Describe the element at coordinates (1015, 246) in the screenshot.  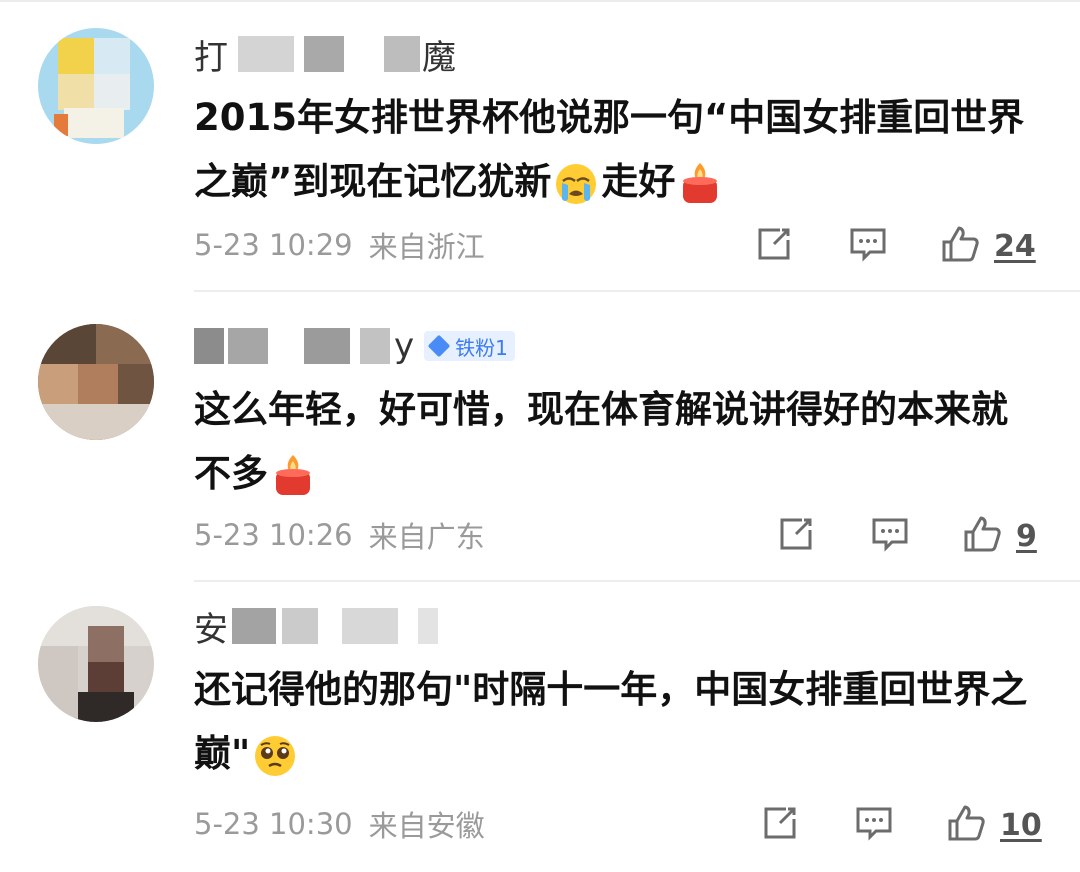
I see `like-count: 24` at that location.